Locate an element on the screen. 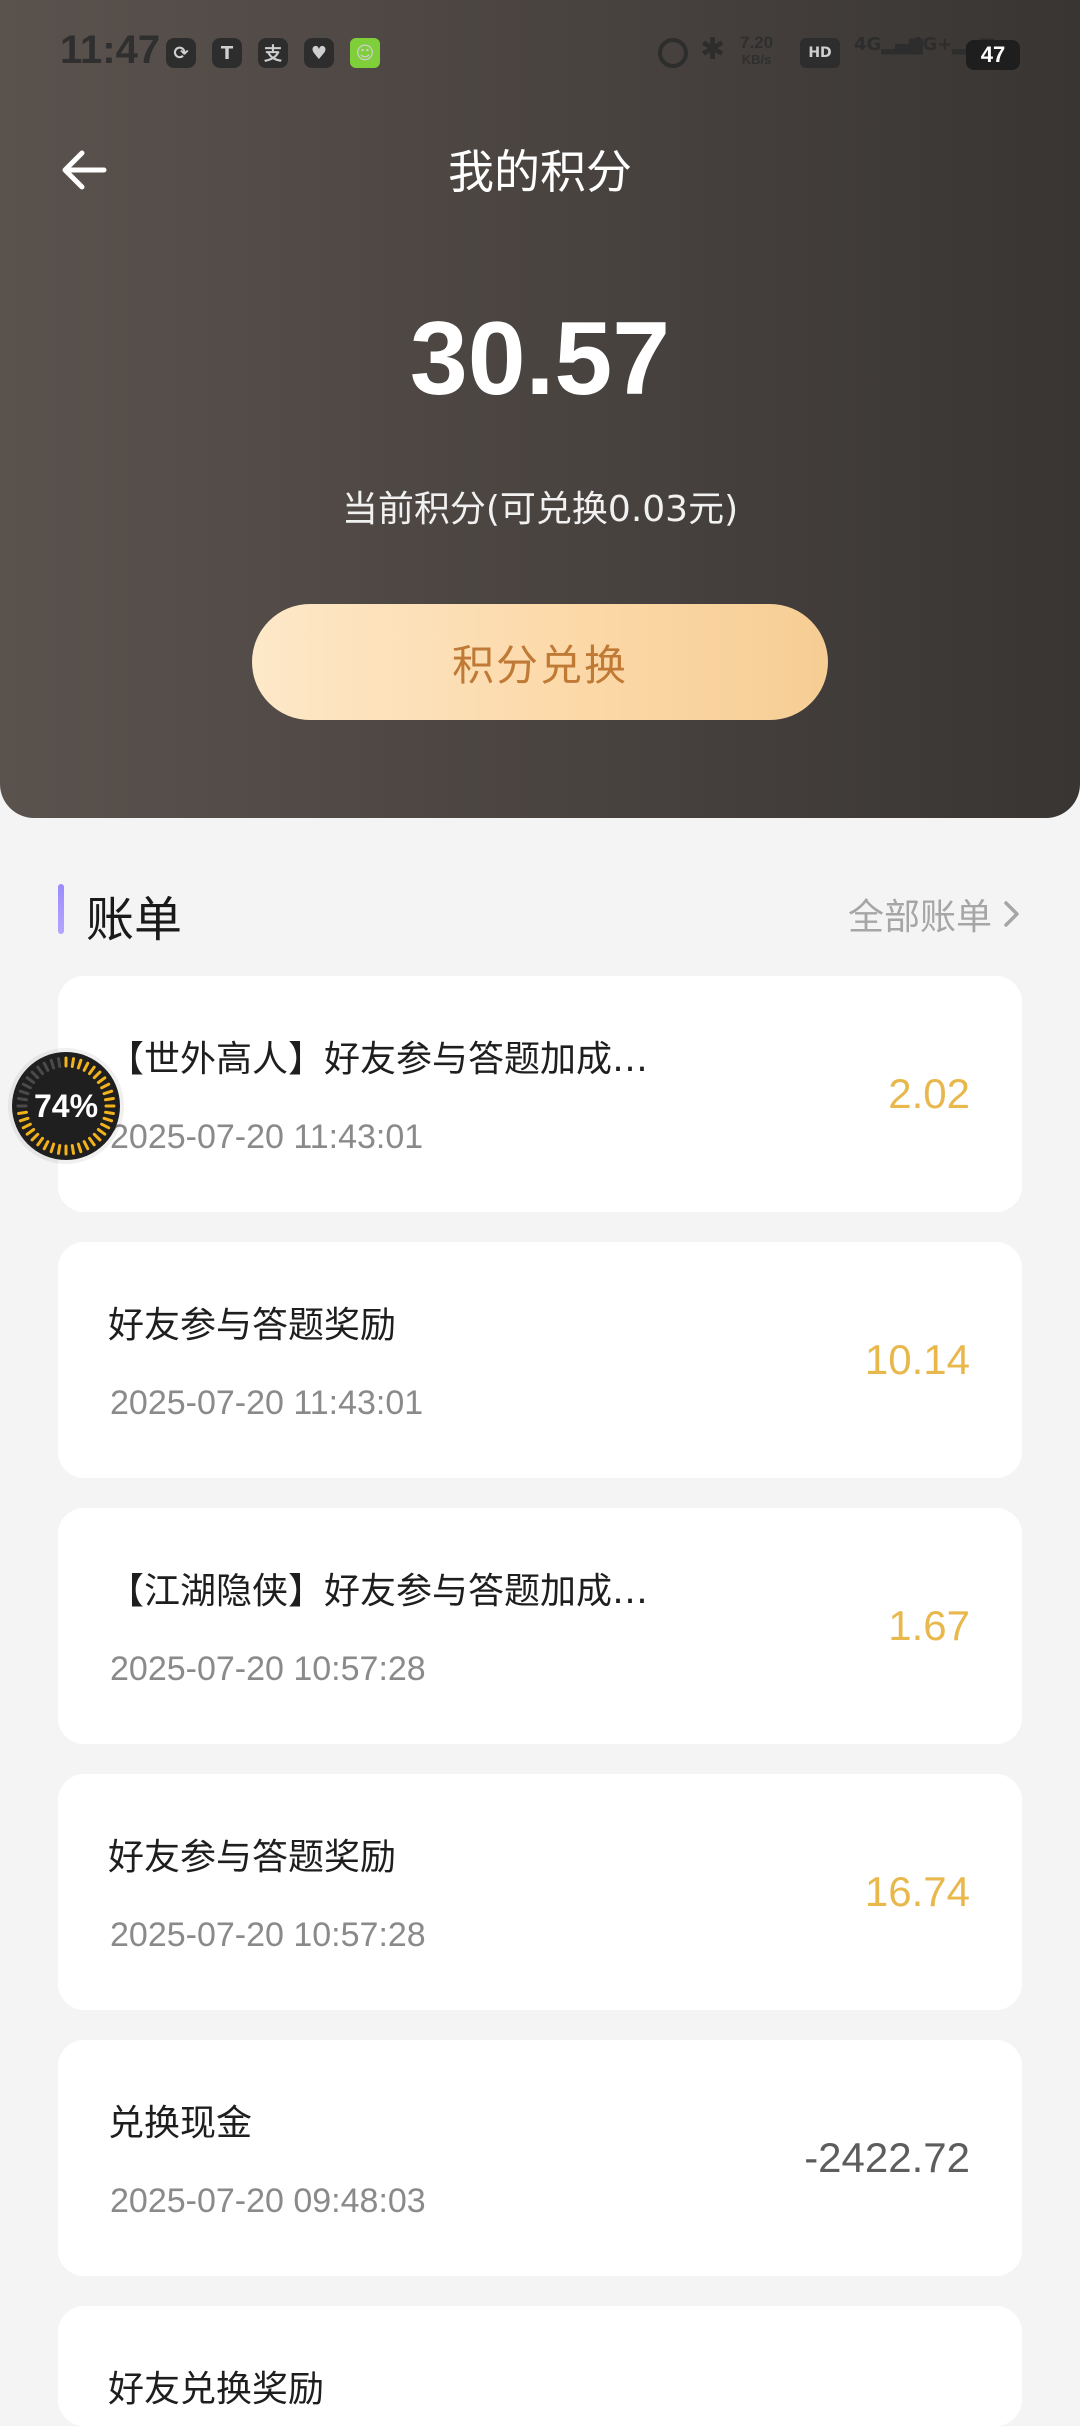 The image size is (1080, 2426). progress-percent: 74% is located at coordinates (66, 1105).